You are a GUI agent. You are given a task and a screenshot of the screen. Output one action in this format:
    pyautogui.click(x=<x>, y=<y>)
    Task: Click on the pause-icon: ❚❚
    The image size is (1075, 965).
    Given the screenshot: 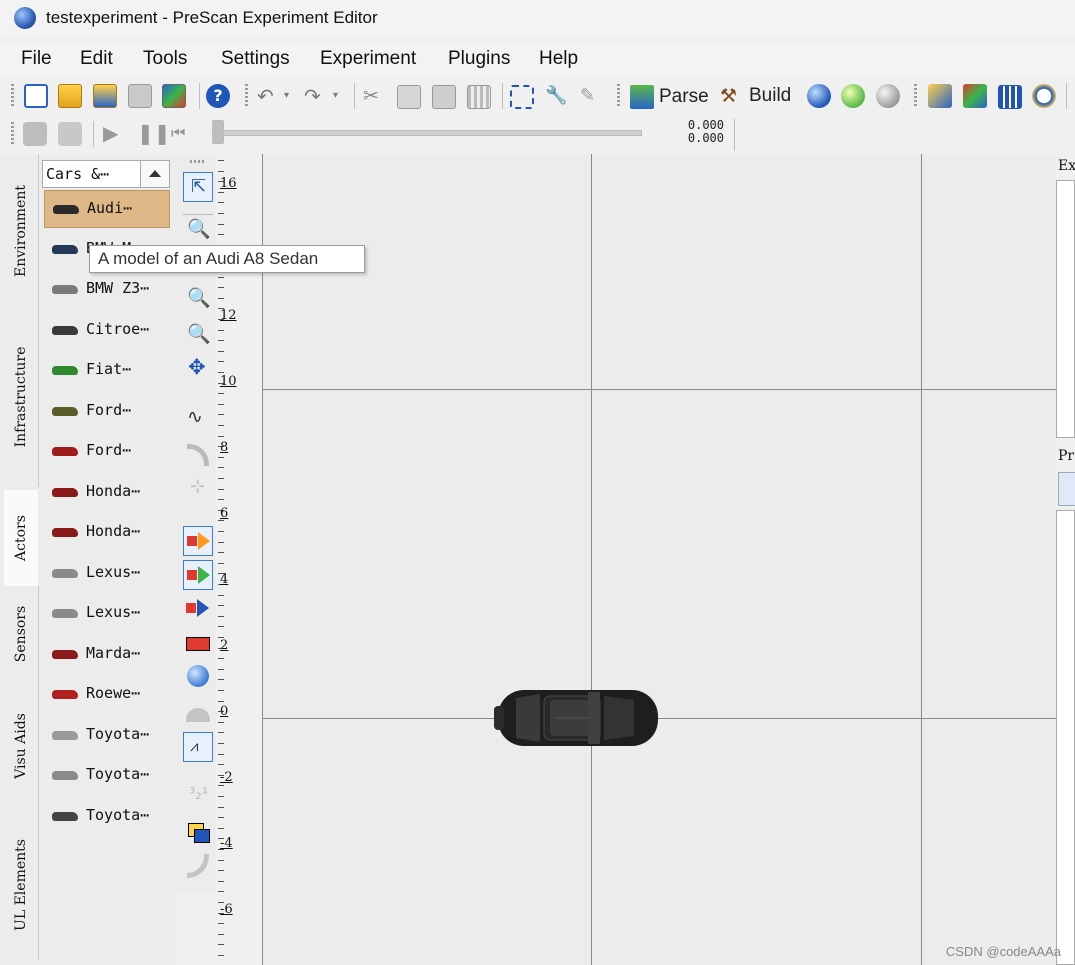 What is the action you would take?
    pyautogui.click(x=154, y=134)
    